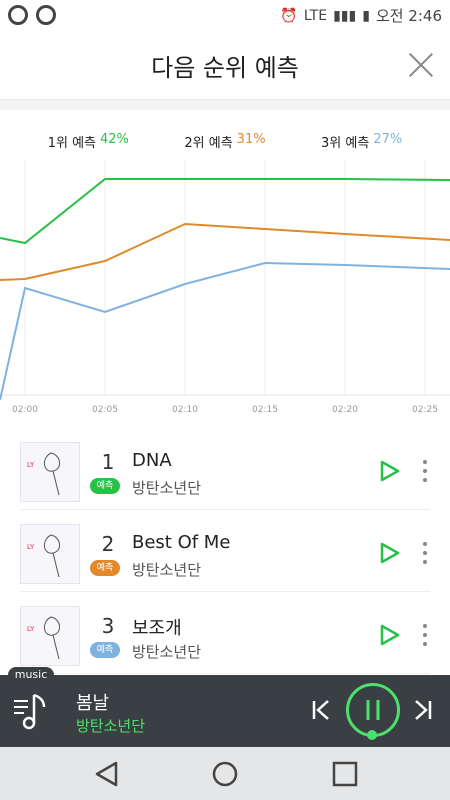 The width and height of the screenshot is (450, 800). Describe the element at coordinates (421, 65) in the screenshot. I see `close-icon` at that location.